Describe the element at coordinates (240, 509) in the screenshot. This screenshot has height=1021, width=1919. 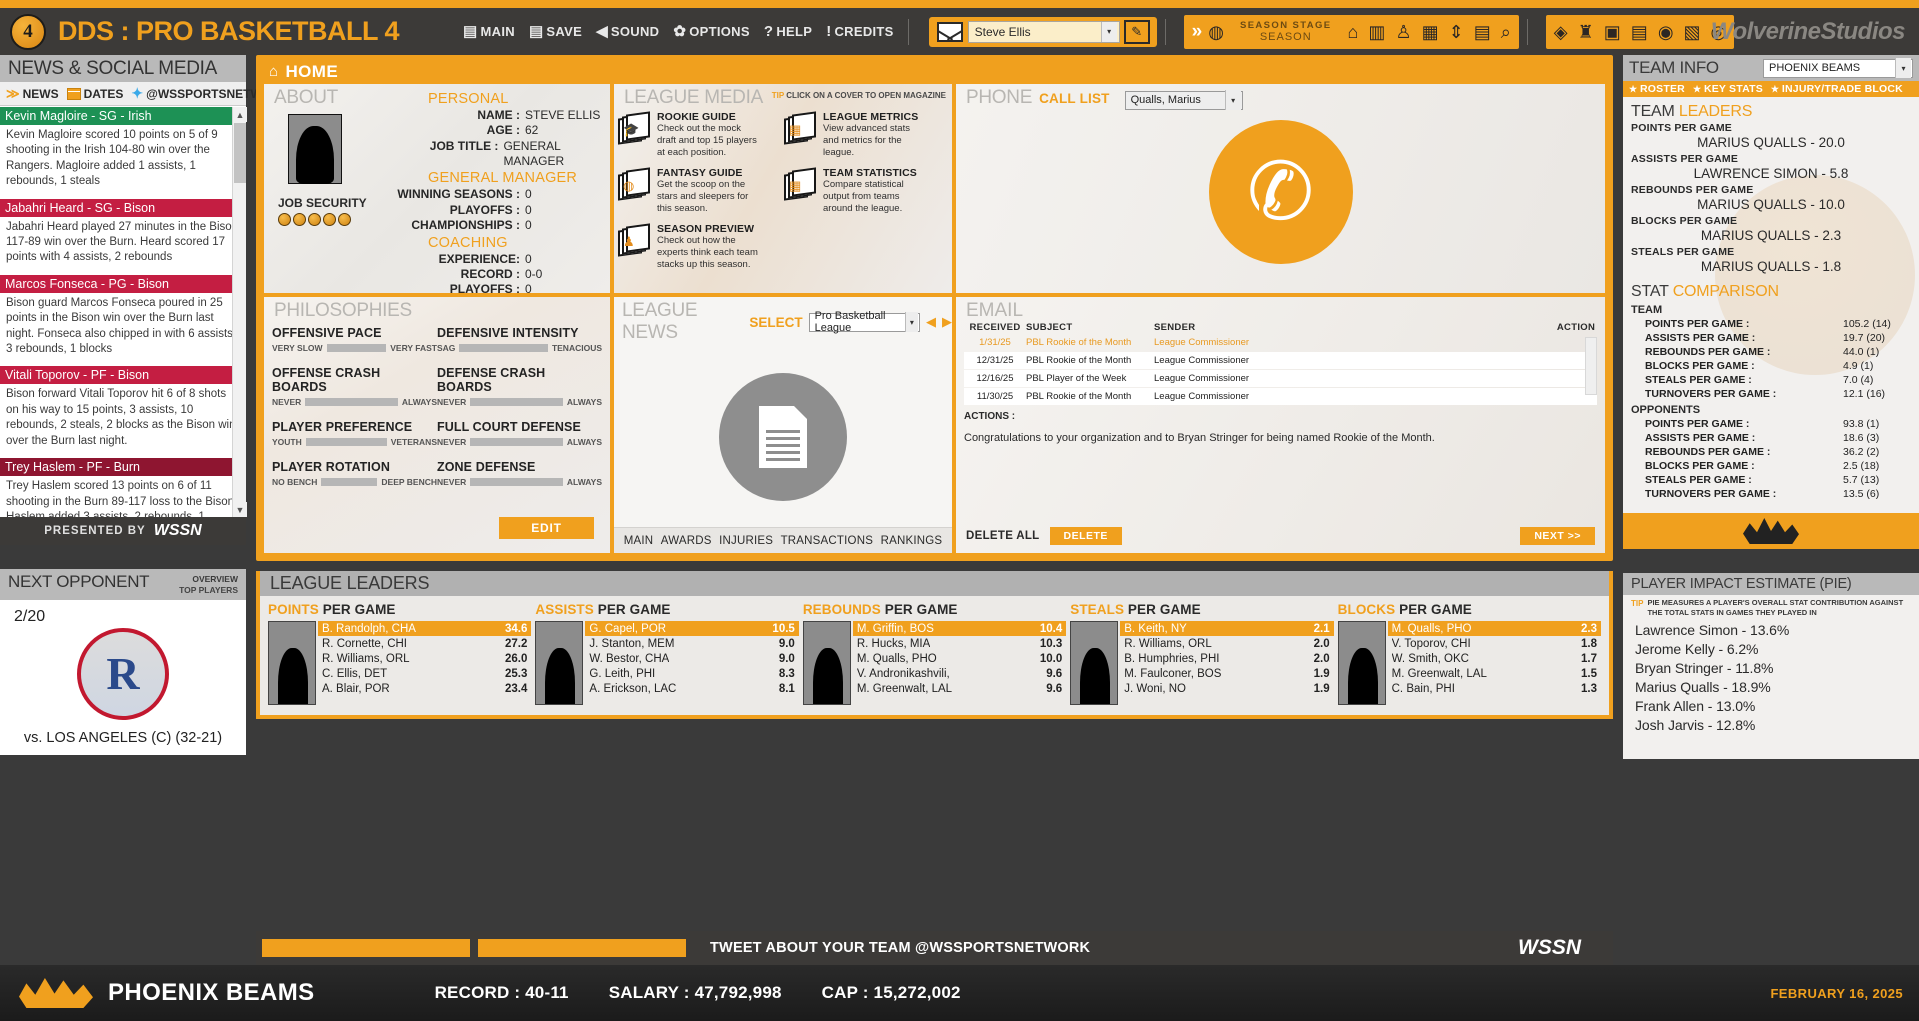
I see `scroll-down-icon: ▼` at that location.